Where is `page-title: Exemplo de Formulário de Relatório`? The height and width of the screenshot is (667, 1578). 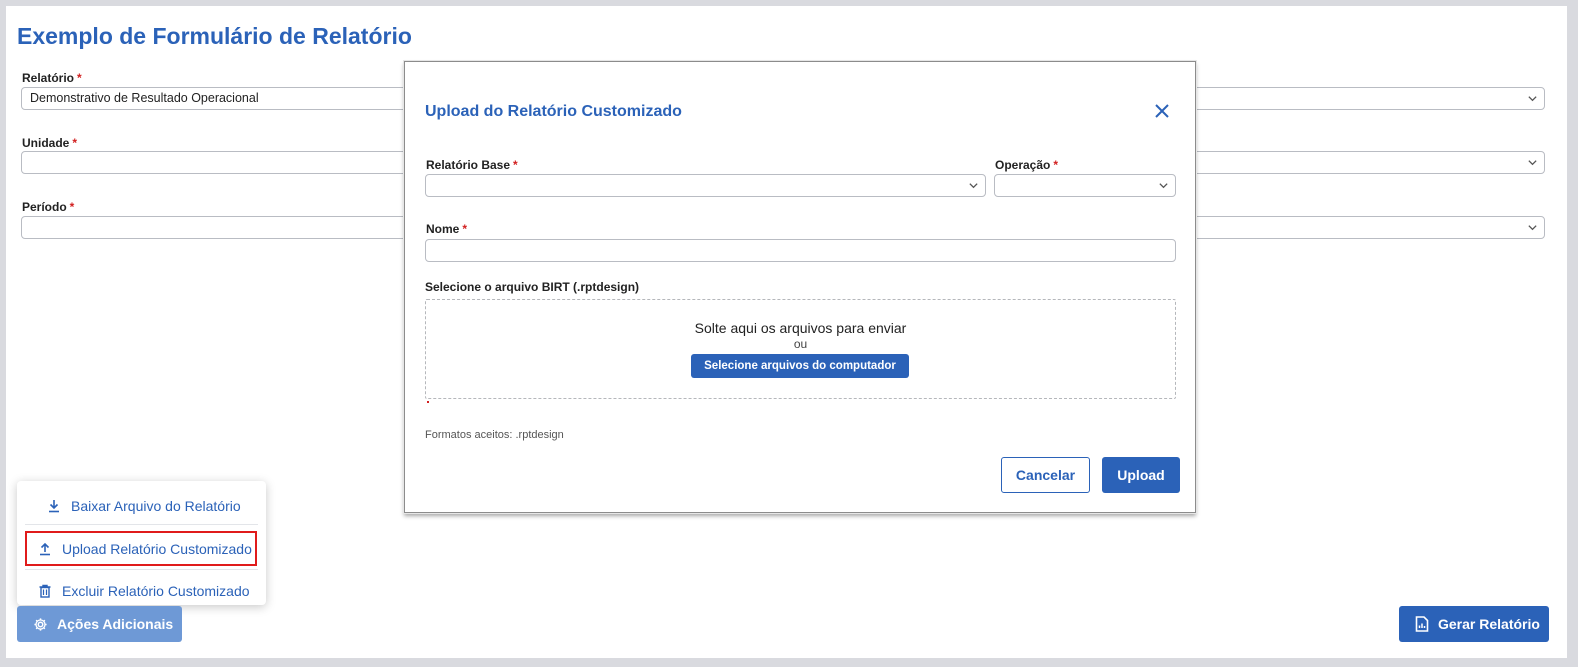 page-title: Exemplo de Formulário de Relatório is located at coordinates (214, 36).